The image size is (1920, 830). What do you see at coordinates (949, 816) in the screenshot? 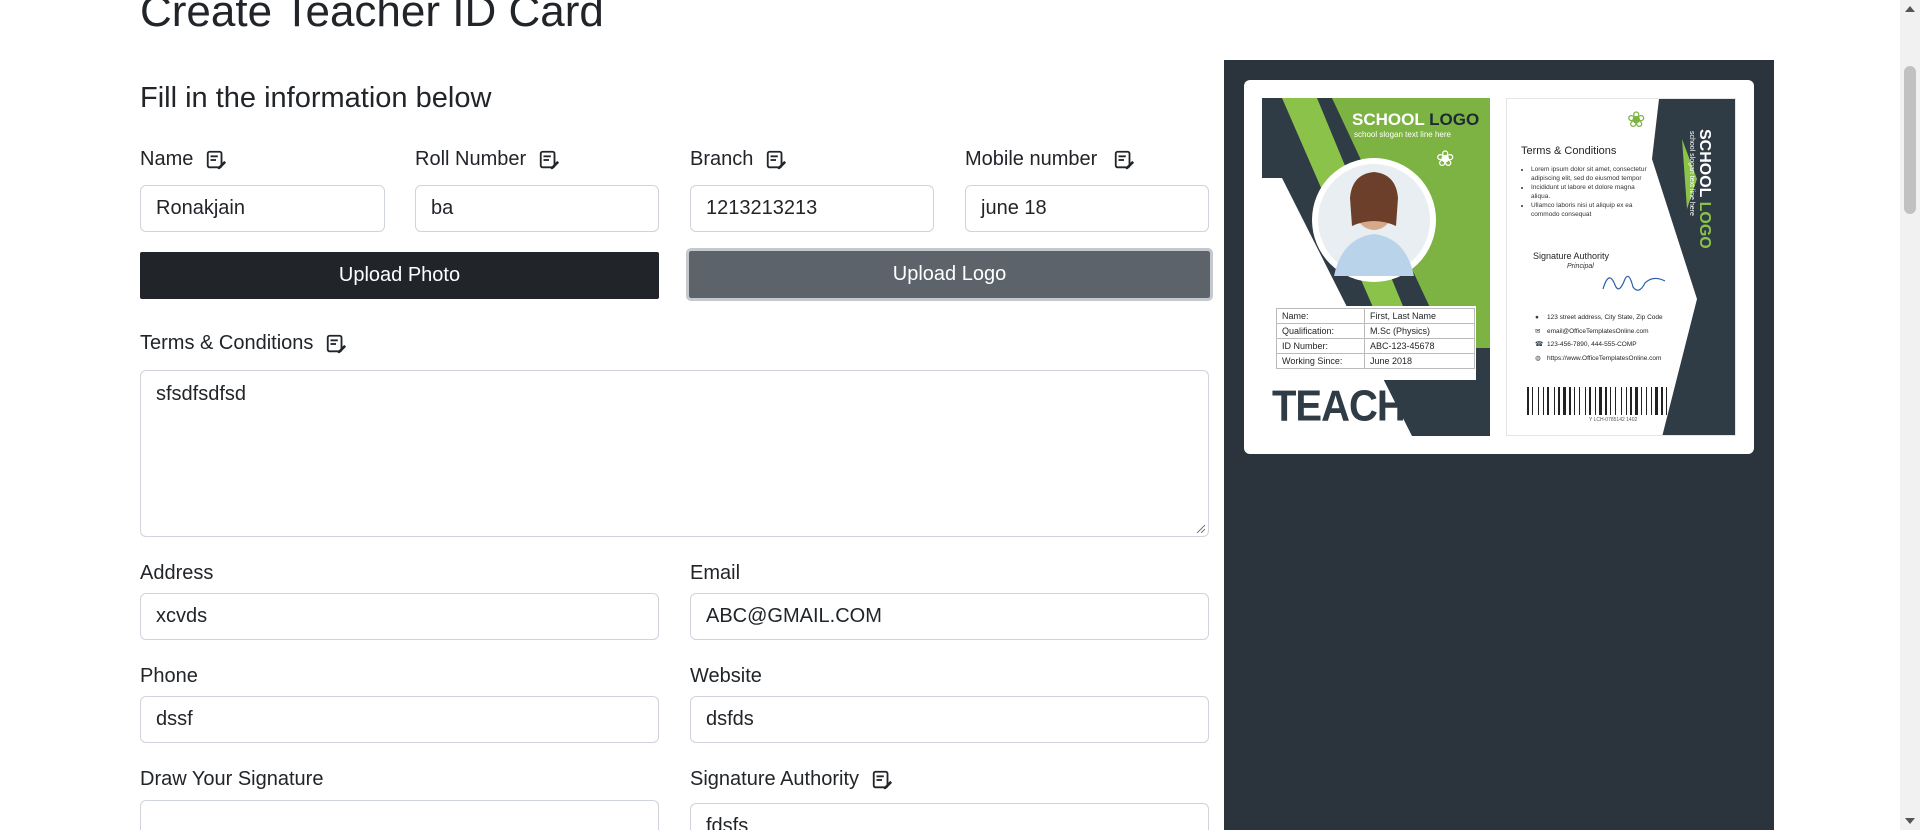
I see `signature-authority-input: fdsfs` at bounding box center [949, 816].